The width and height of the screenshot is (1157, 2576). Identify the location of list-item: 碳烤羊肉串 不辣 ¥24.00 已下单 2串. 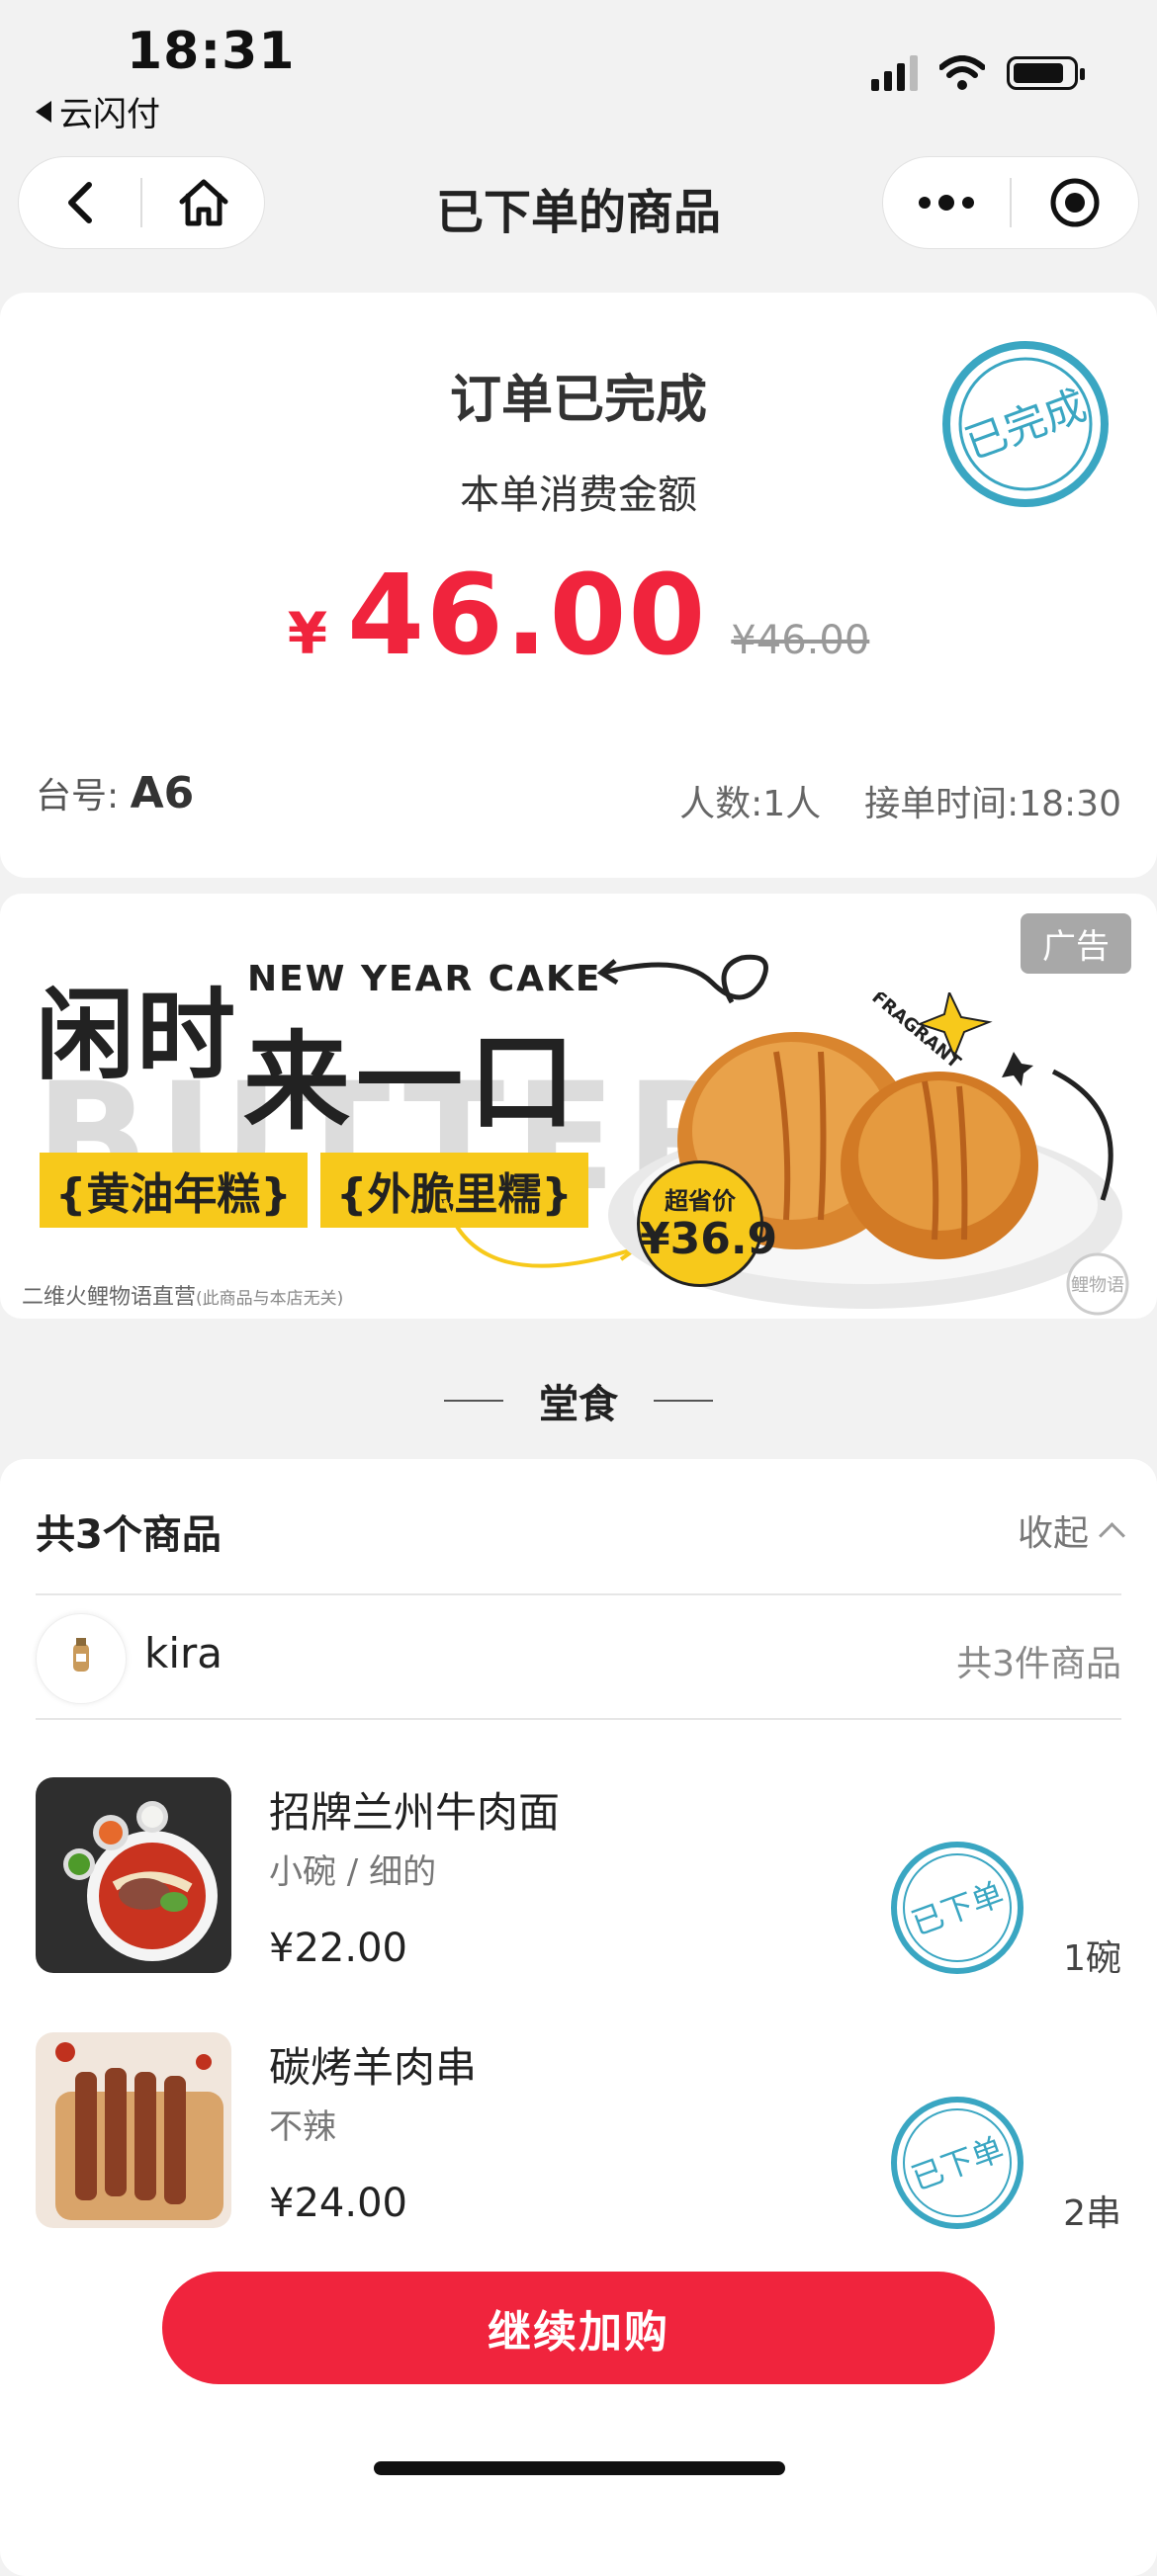
(578, 2133).